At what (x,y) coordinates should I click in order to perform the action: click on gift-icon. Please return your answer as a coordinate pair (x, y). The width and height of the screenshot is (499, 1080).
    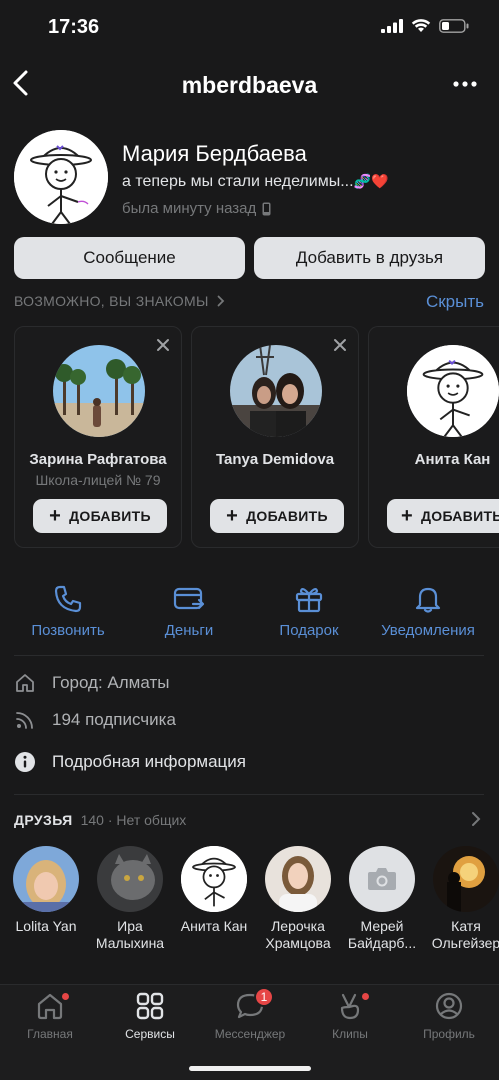
    Looking at the image, I should click on (309, 600).